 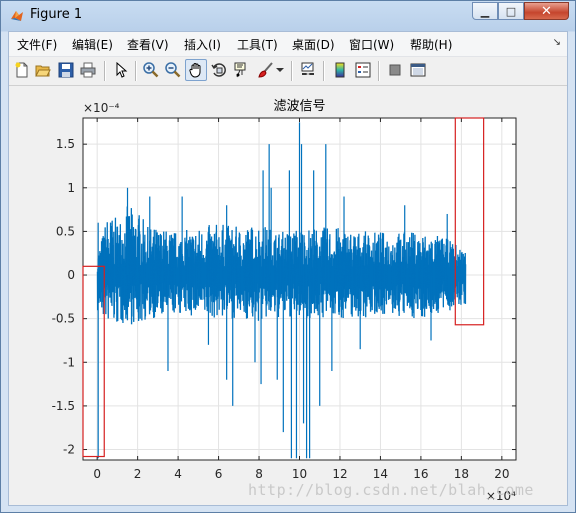 What do you see at coordinates (299, 474) in the screenshot?
I see `x-tick-label: 10` at bounding box center [299, 474].